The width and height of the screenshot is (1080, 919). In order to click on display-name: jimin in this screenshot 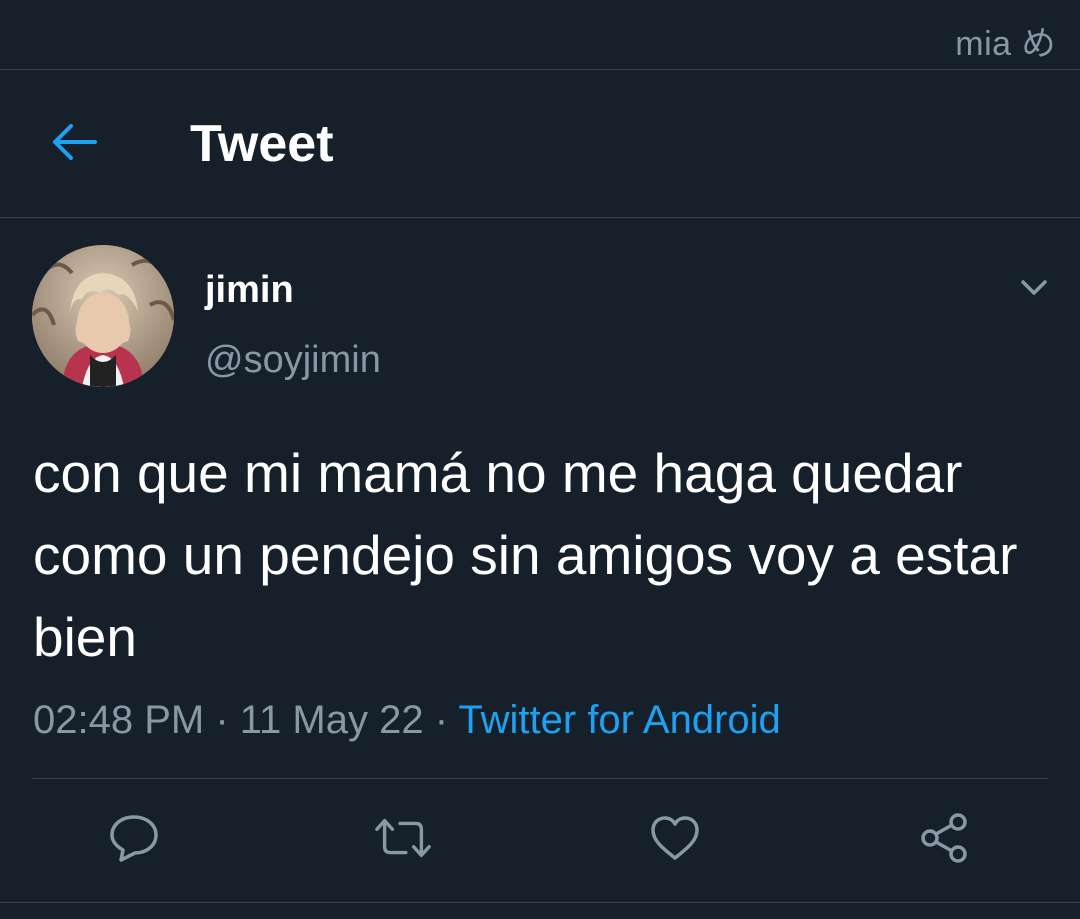, I will do `click(249, 290)`.